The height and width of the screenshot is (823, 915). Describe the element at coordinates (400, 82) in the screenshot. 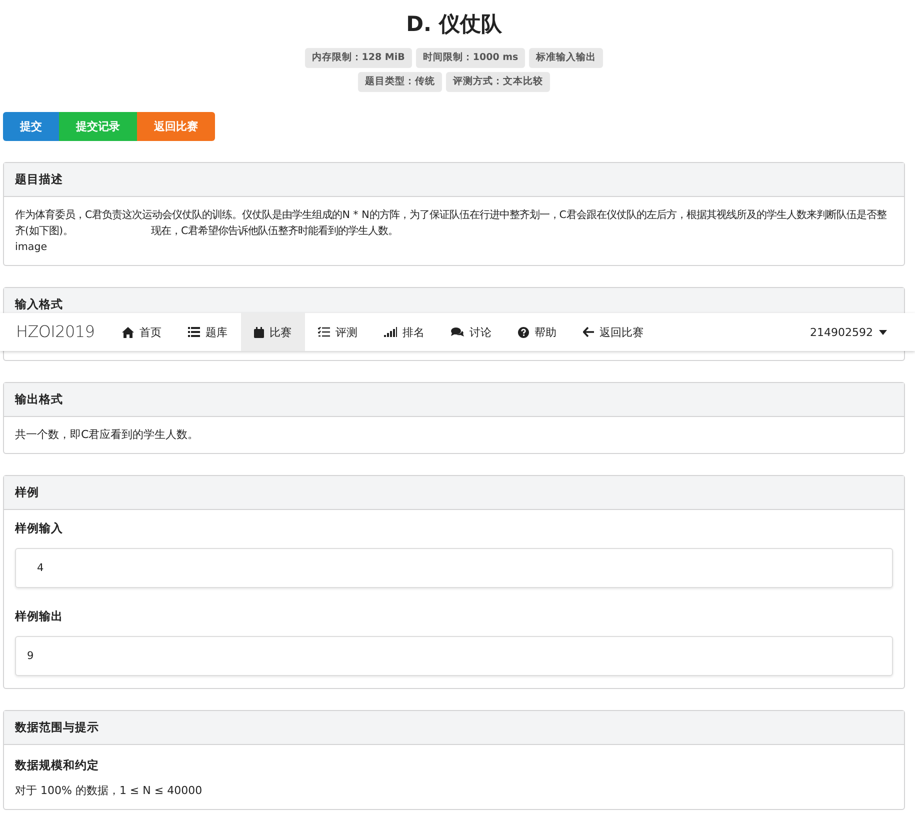

I see `info-label: 题目类型：传统` at that location.